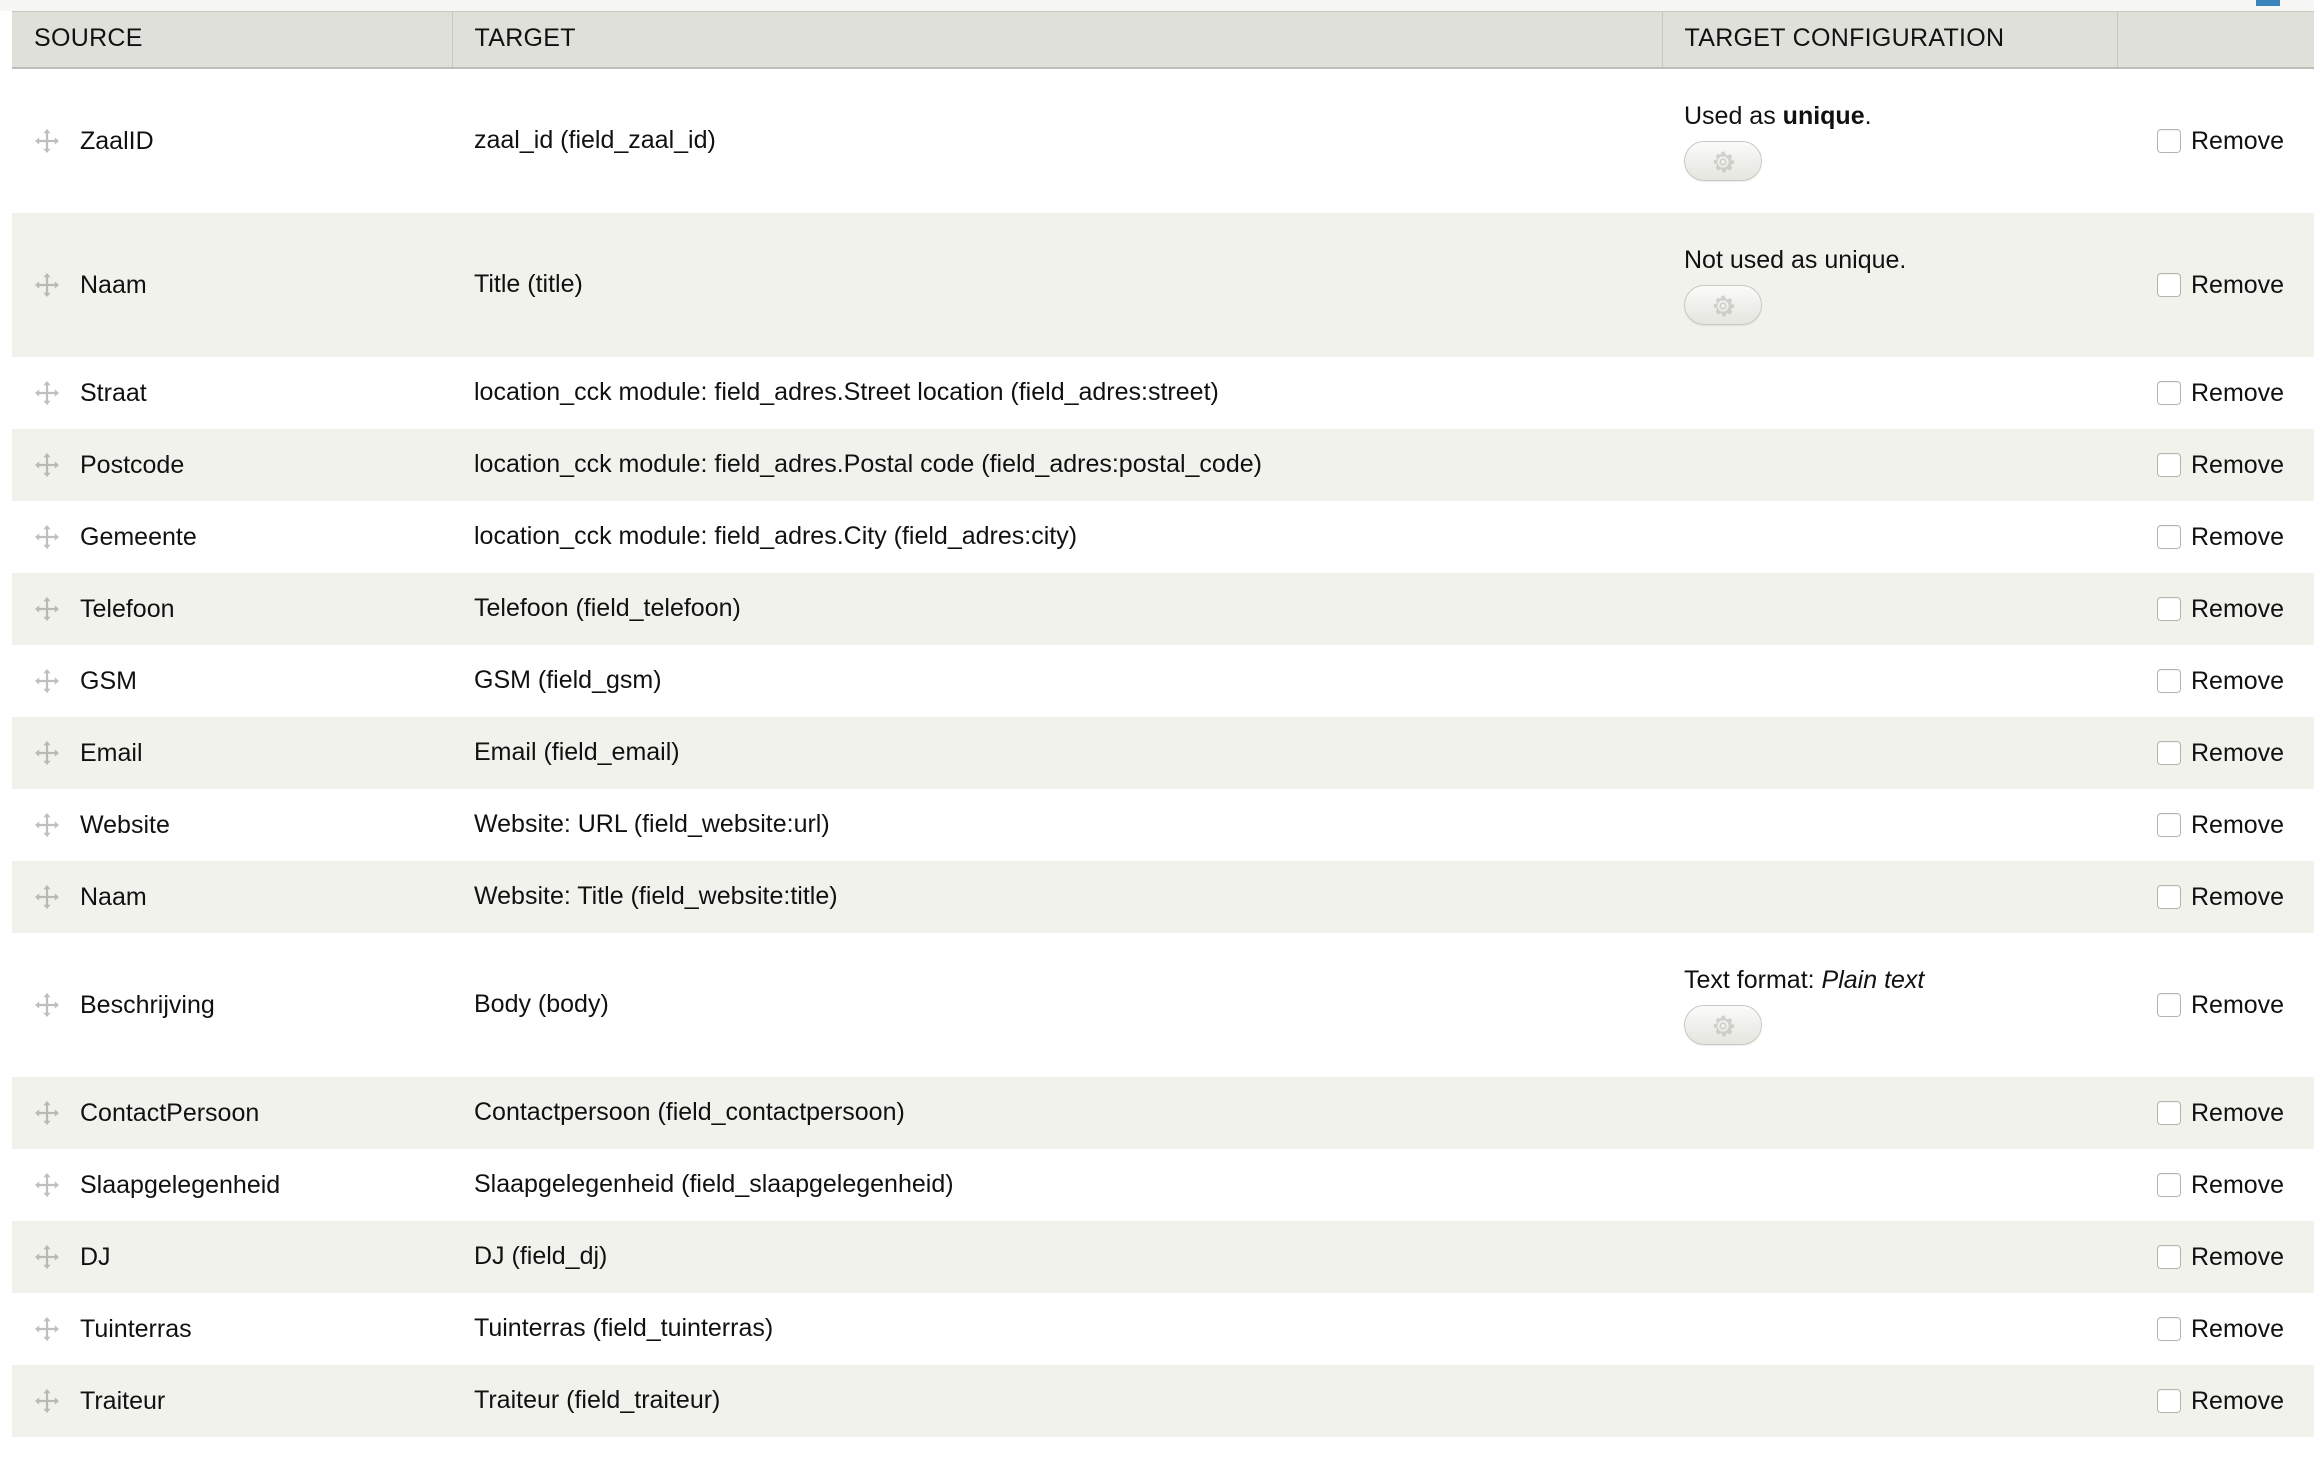  What do you see at coordinates (2268, 3) in the screenshot?
I see `partial-link-fragment` at bounding box center [2268, 3].